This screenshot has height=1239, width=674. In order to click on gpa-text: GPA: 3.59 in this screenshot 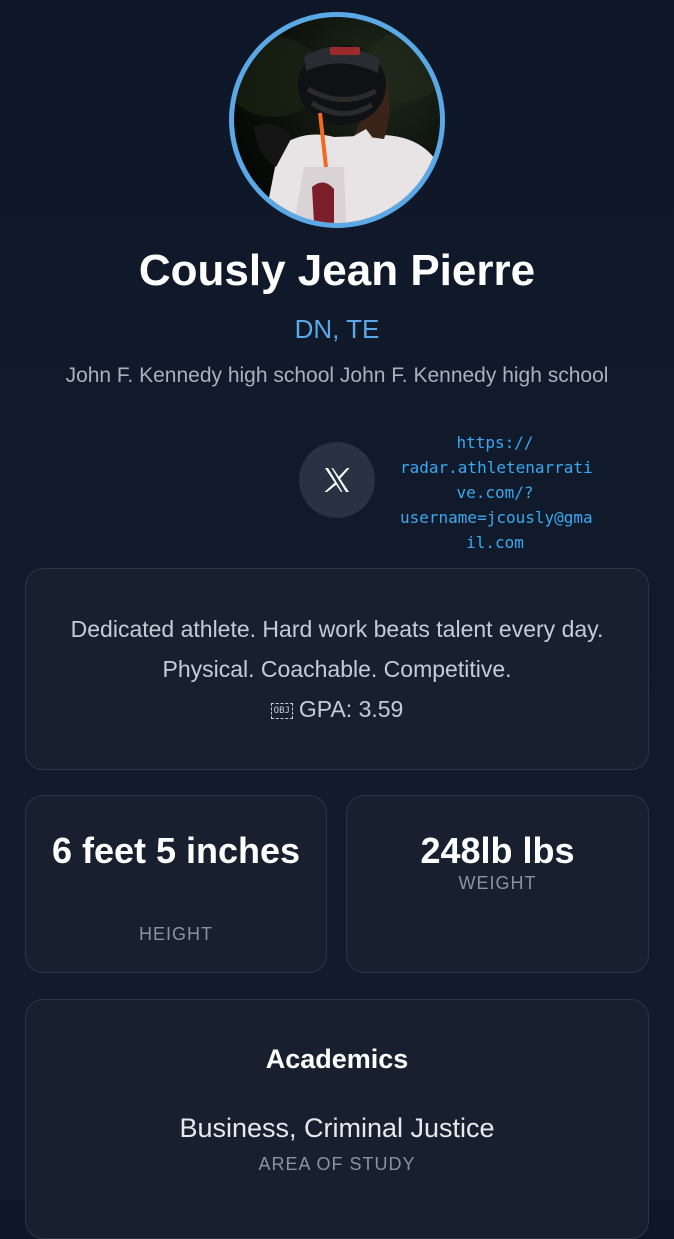, I will do `click(351, 709)`.